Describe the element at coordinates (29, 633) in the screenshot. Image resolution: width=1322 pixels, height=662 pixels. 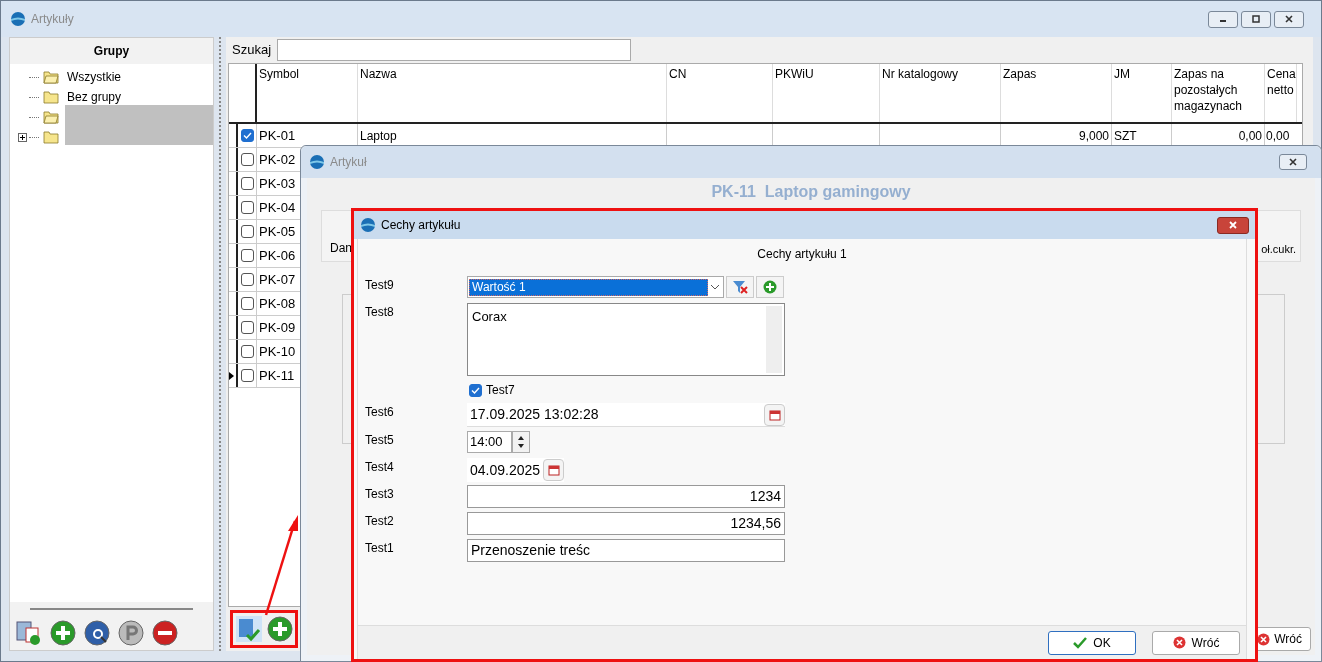
I see `table-add-icon` at that location.